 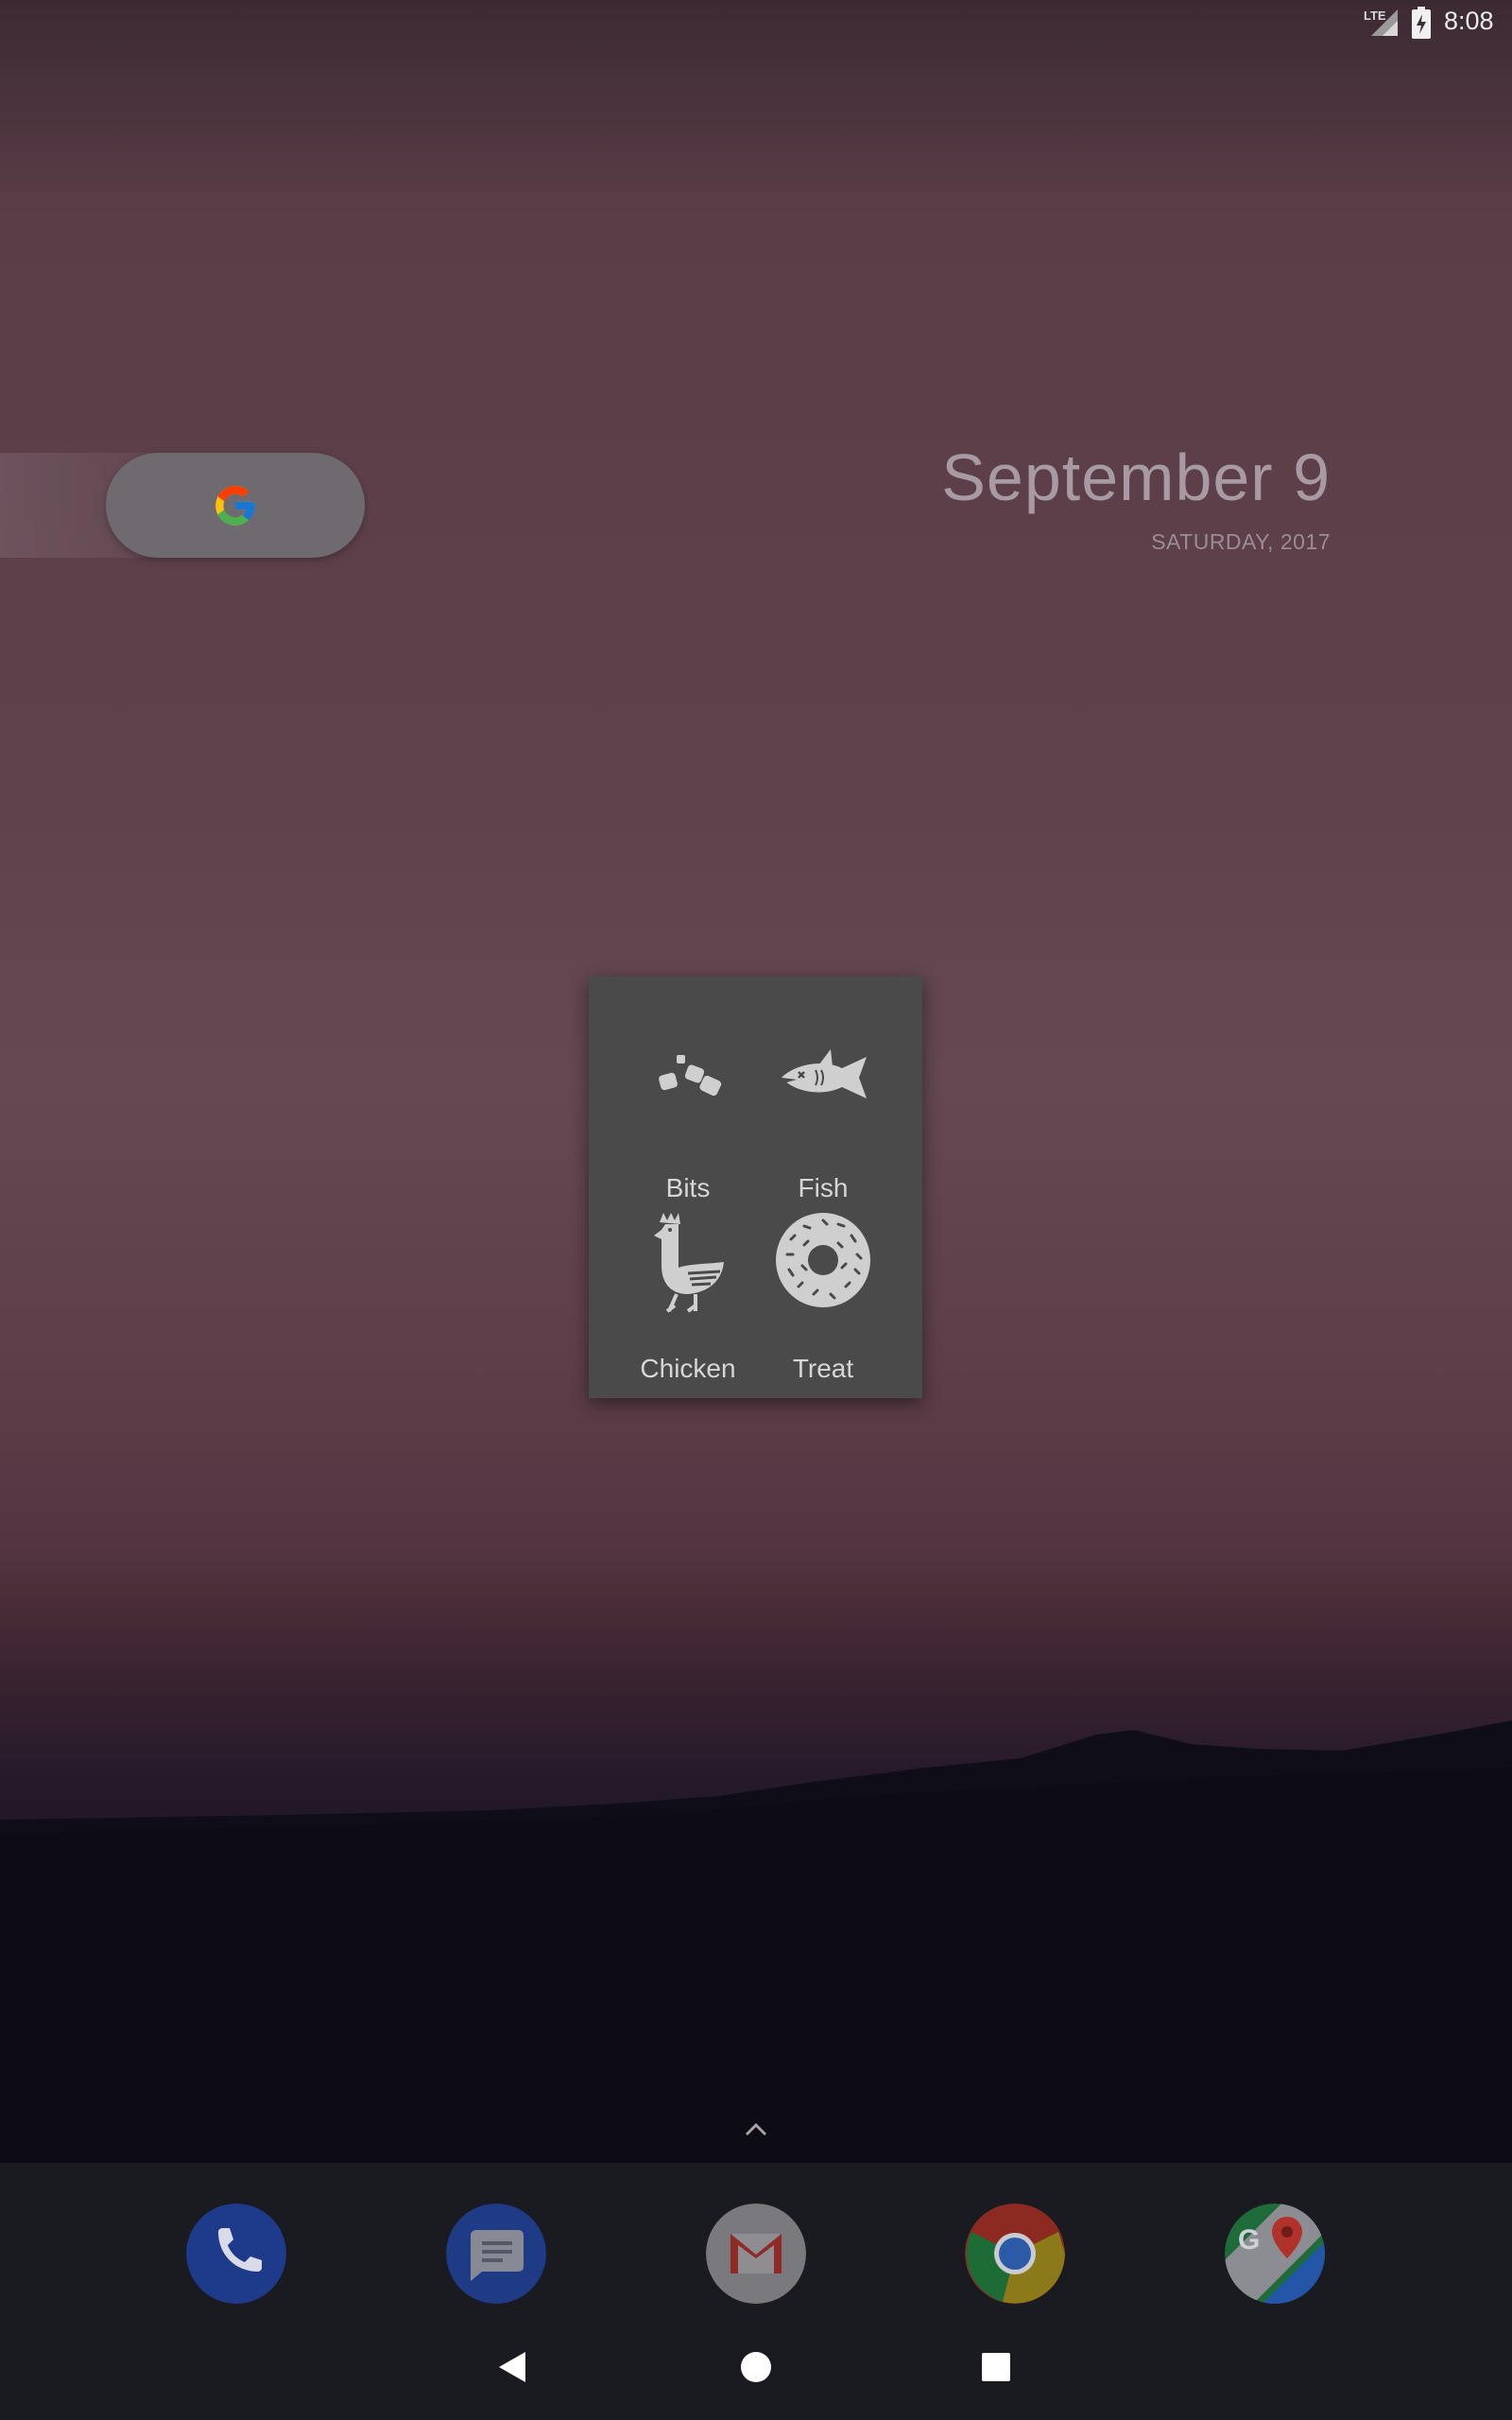 I want to click on status-bar: LTE 8:08, so click(x=756, y=22).